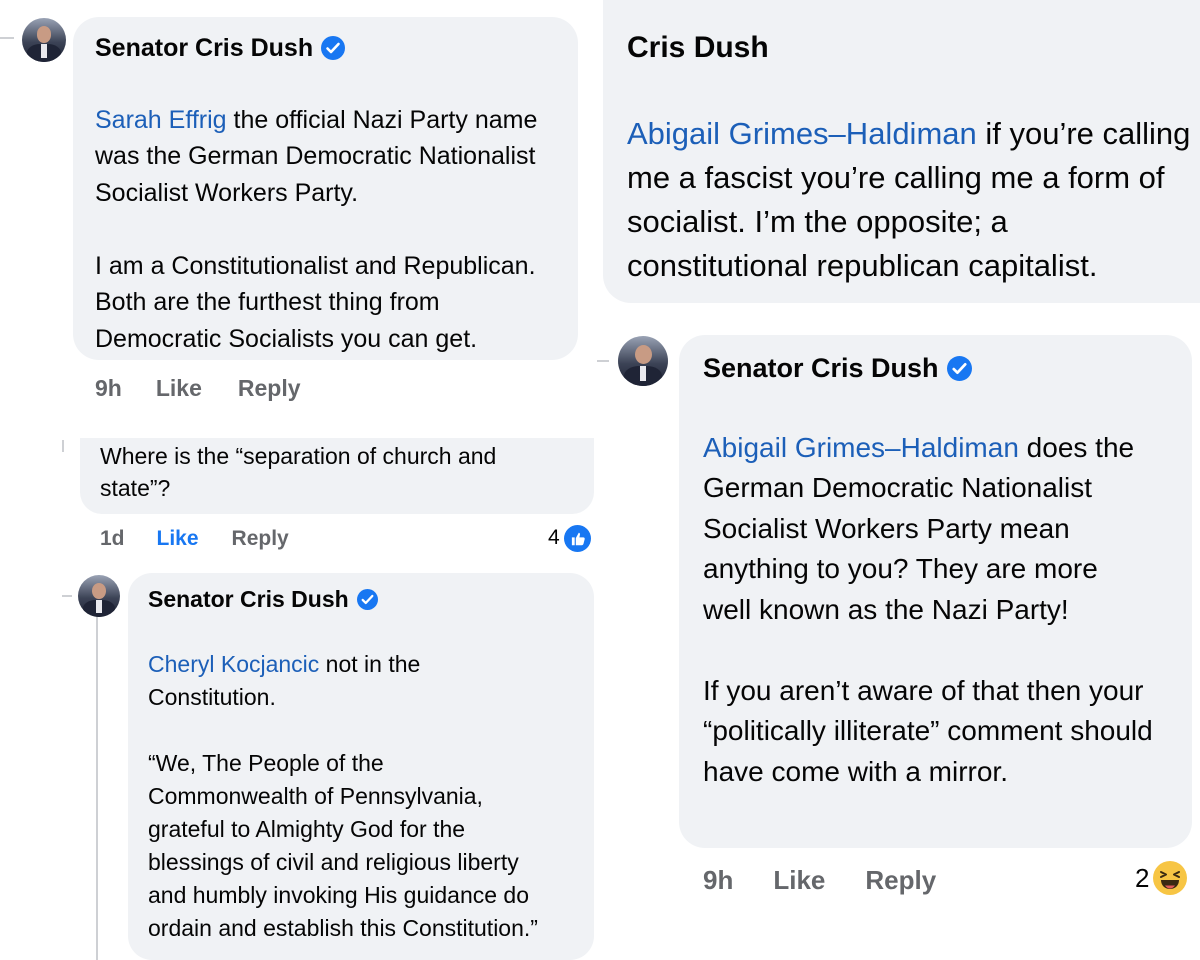 The height and width of the screenshot is (960, 1200). What do you see at coordinates (913, 48) in the screenshot?
I see `comment-author: Cris Dush` at bounding box center [913, 48].